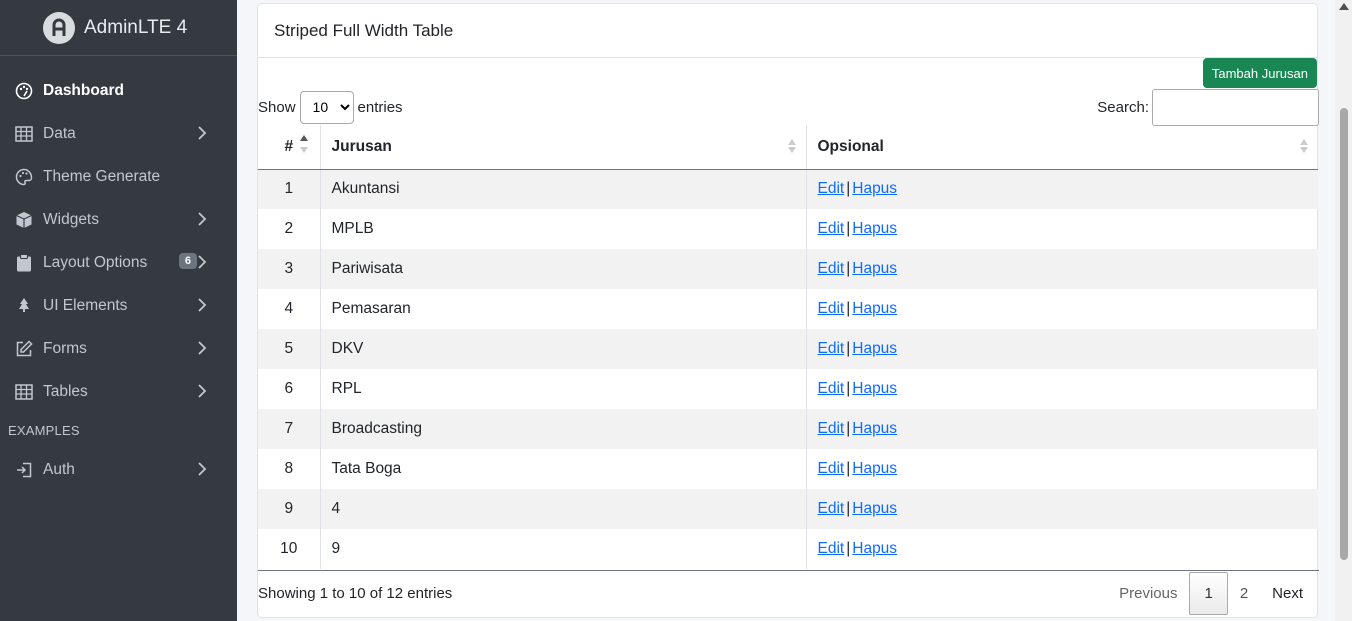 Image resolution: width=1352 pixels, height=621 pixels. I want to click on table-row: 10 9 Edit | Hapus, so click(788, 549).